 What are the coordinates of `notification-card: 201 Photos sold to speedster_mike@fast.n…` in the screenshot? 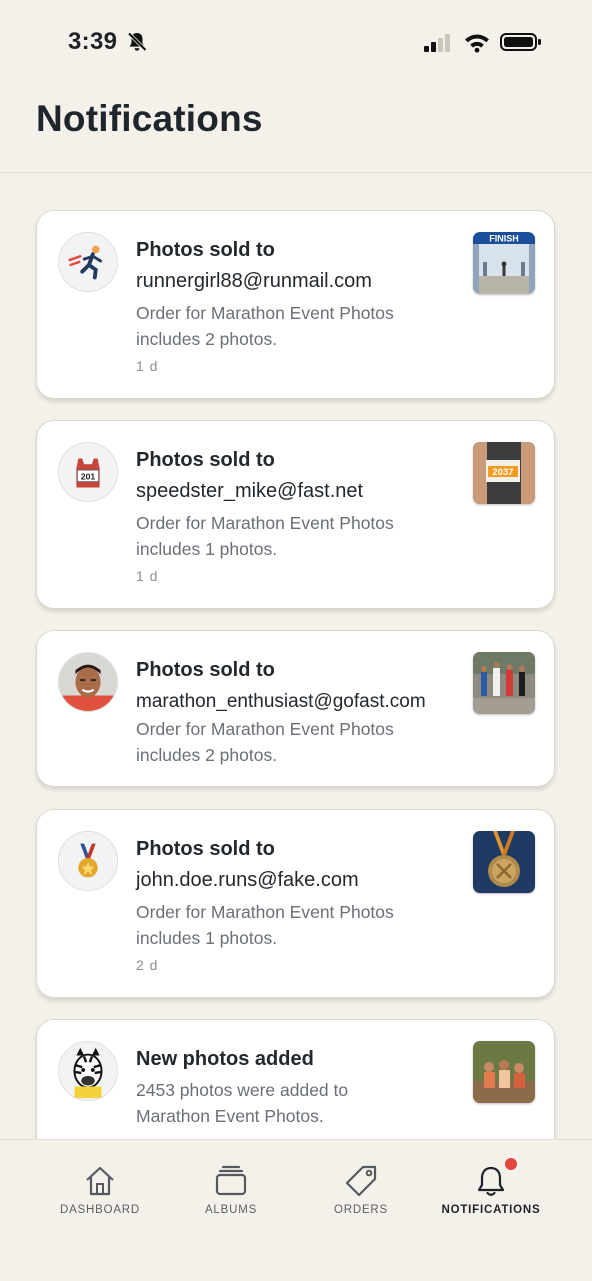 It's located at (295, 514).